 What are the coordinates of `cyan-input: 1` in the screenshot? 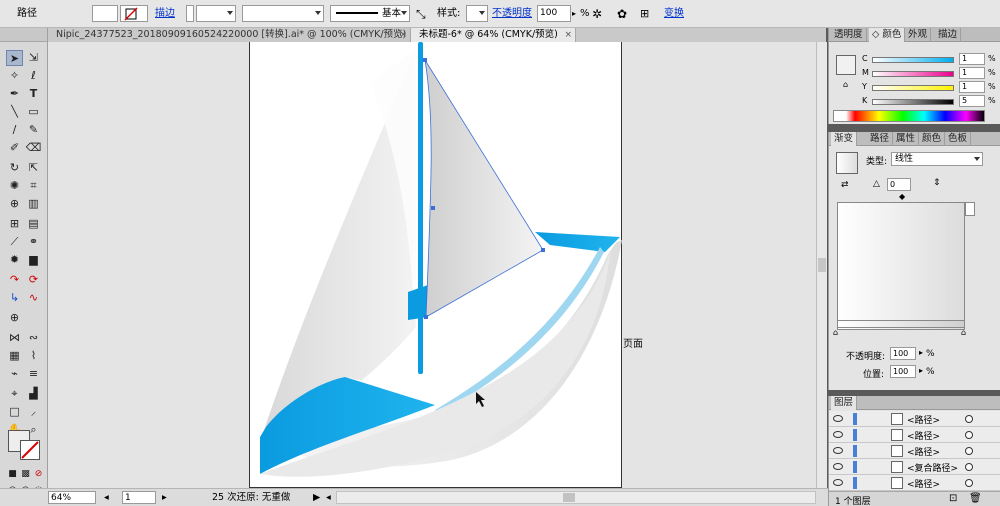 It's located at (972, 59).